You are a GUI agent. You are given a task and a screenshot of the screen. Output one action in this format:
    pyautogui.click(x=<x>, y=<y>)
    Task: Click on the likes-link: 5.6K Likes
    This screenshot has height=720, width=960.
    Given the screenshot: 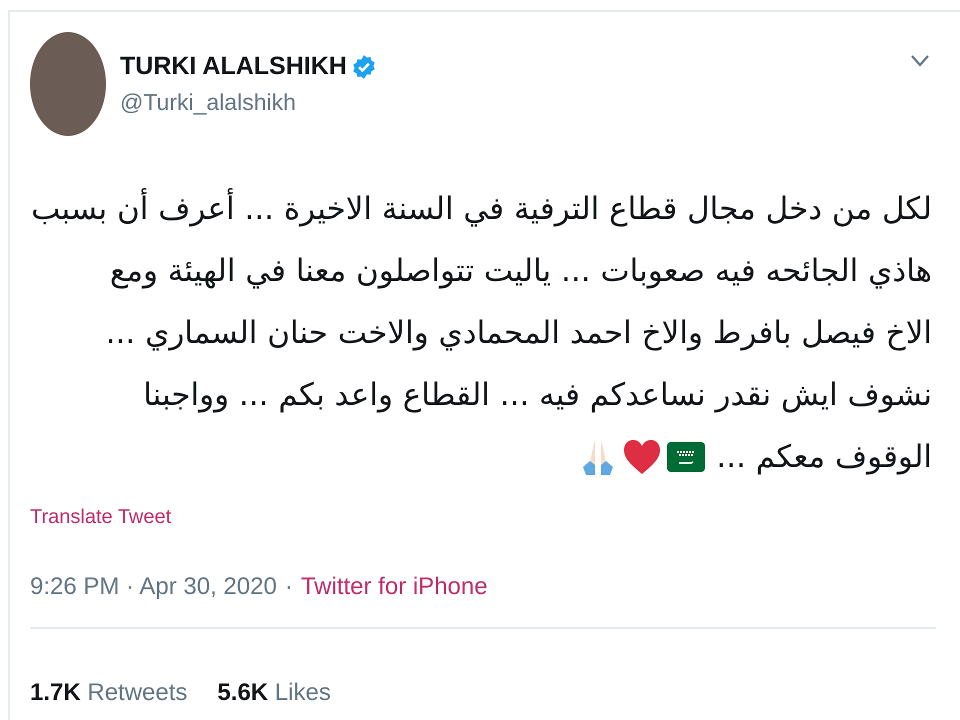 What is the action you would take?
    pyautogui.click(x=274, y=693)
    